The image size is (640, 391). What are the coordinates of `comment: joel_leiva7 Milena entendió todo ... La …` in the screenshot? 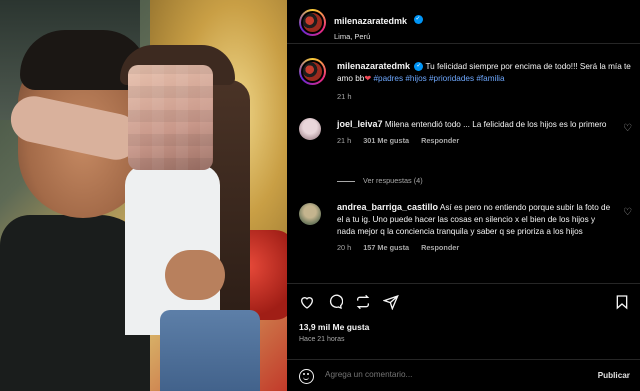 It's located at (474, 132).